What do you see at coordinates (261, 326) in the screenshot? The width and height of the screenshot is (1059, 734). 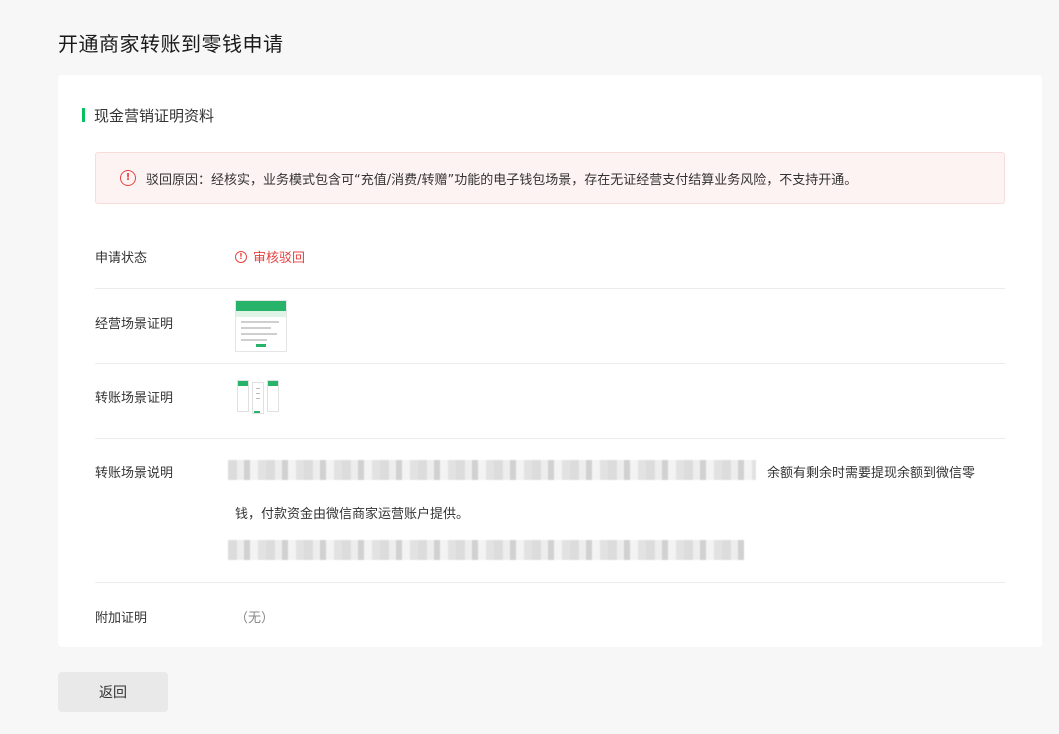 I see `business-scene-thumbnail` at bounding box center [261, 326].